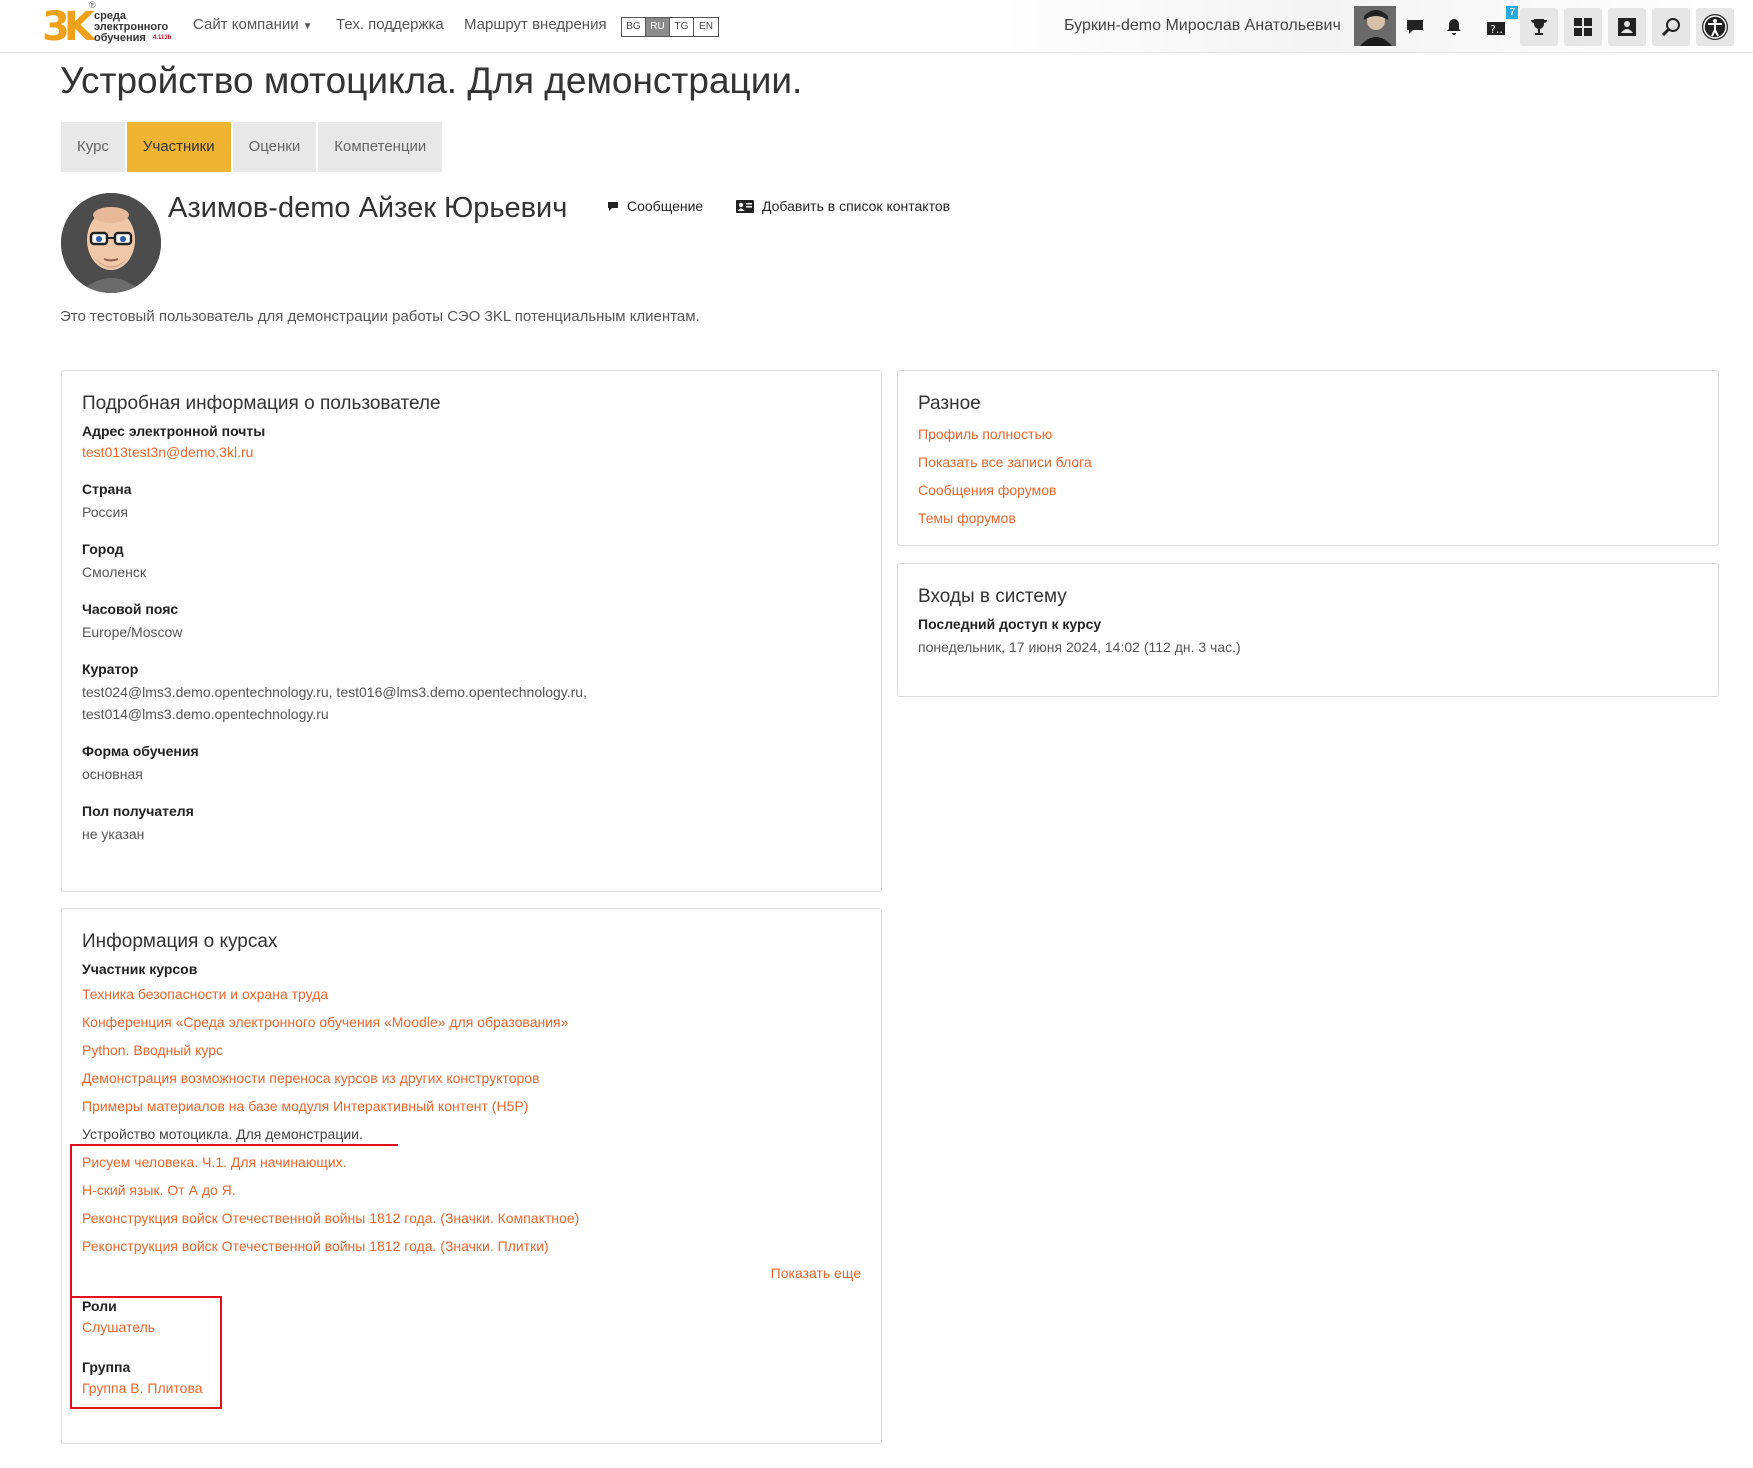 This screenshot has height=1468, width=1753. I want to click on contact-card-icon, so click(745, 206).